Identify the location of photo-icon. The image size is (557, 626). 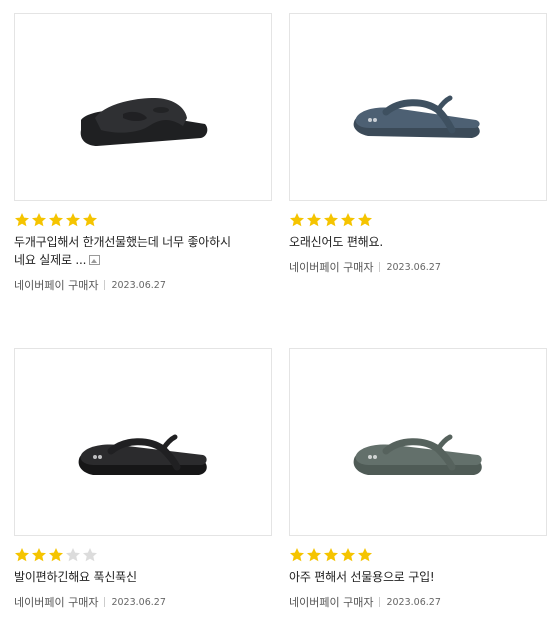
(95, 260).